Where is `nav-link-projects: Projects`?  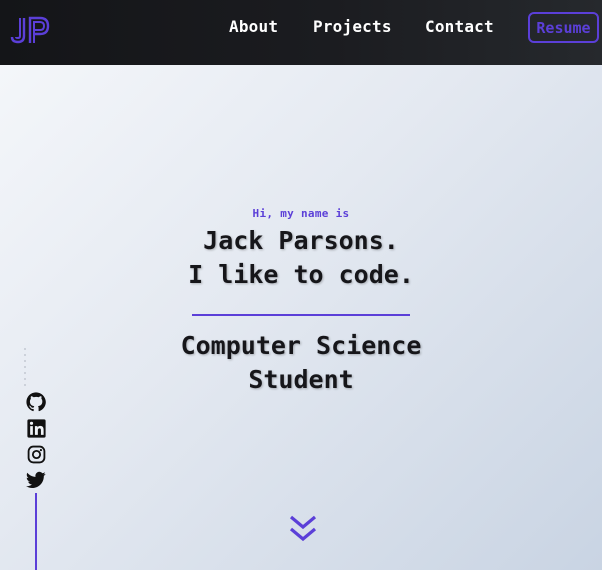 nav-link-projects: Projects is located at coordinates (352, 26).